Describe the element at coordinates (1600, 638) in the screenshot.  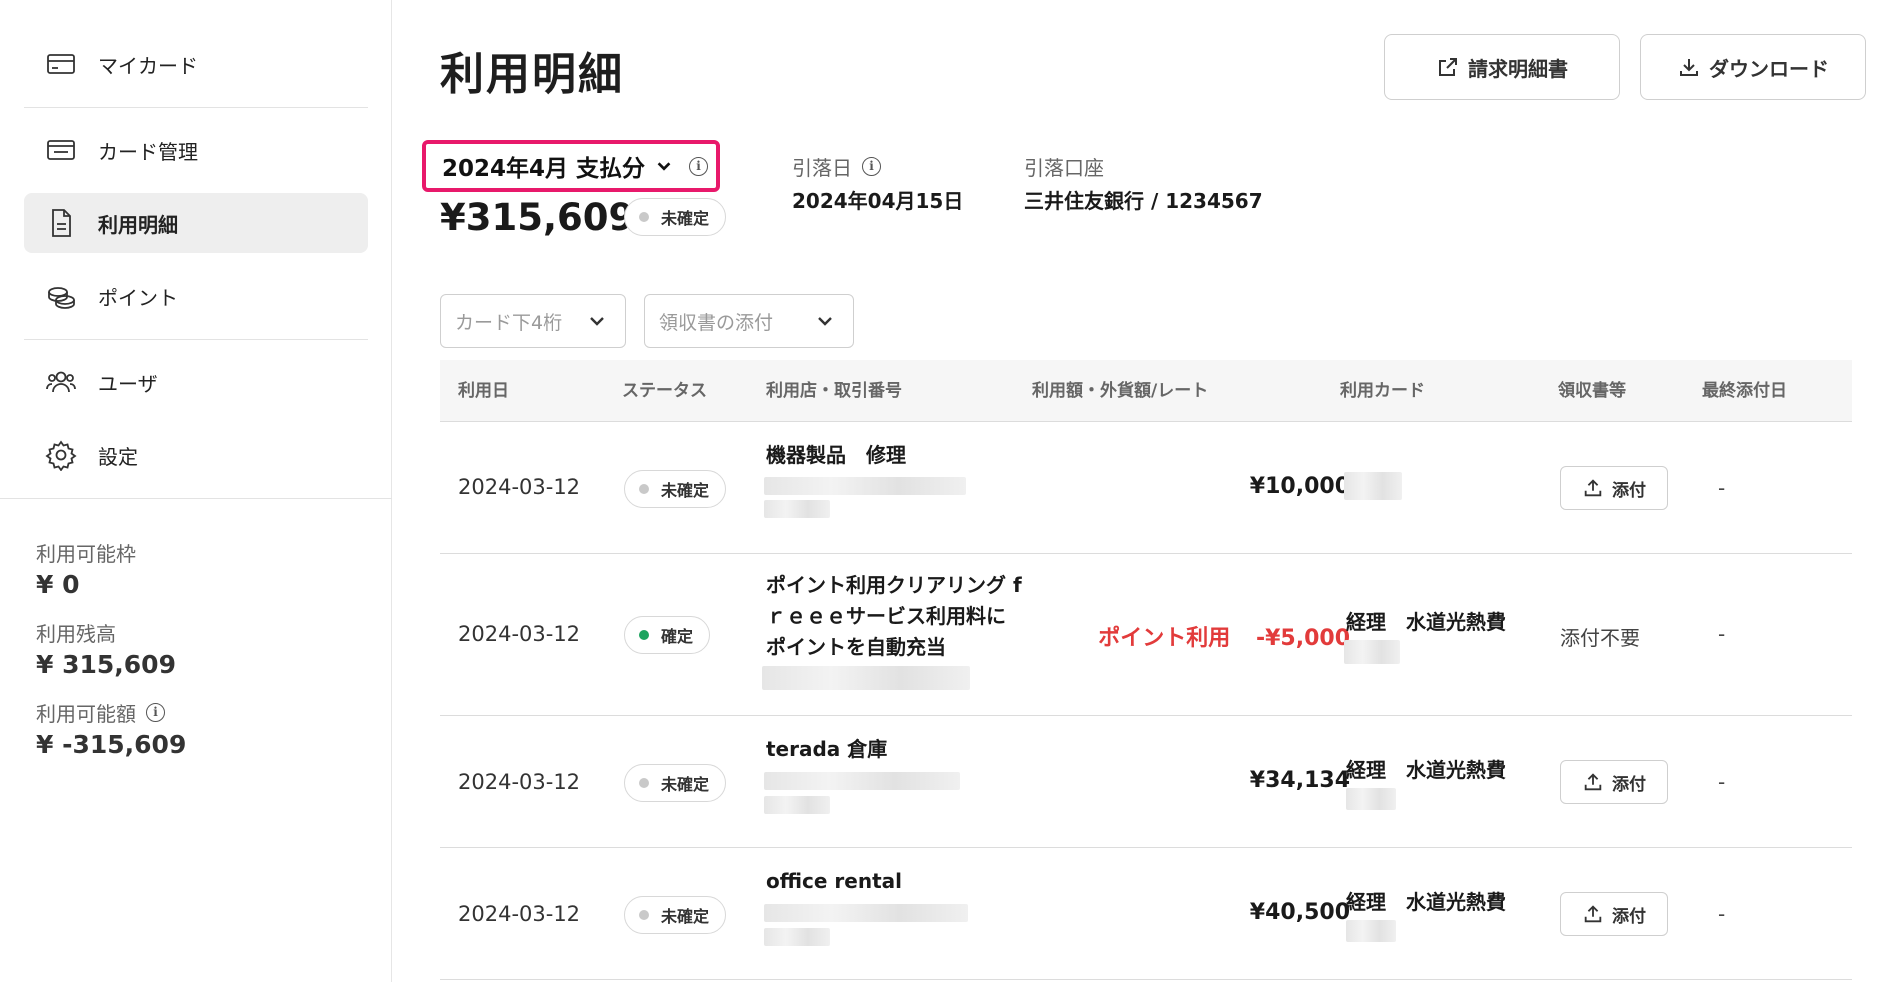
I see `receipt-not-required: 添付不要` at that location.